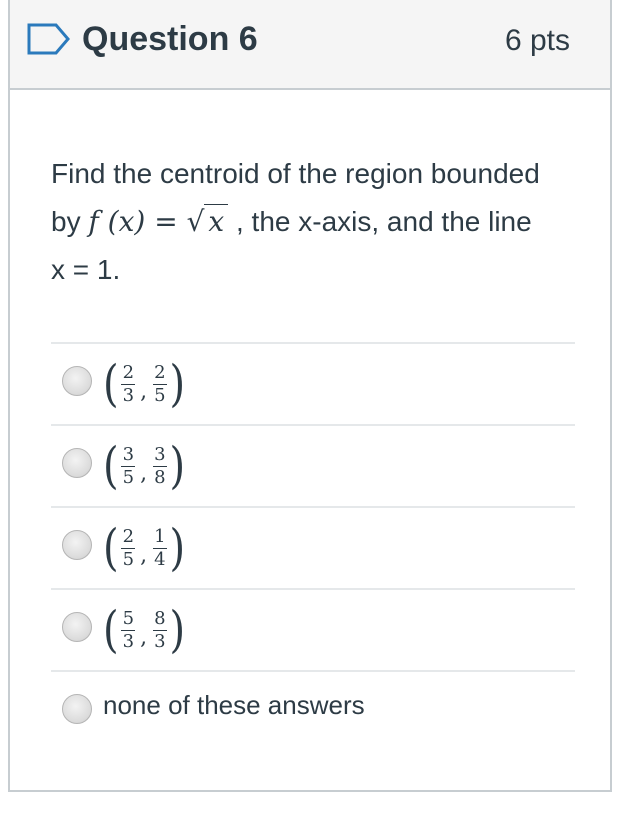 This screenshot has width=644, height=840. I want to click on fraction-x: 23, so click(128, 383).